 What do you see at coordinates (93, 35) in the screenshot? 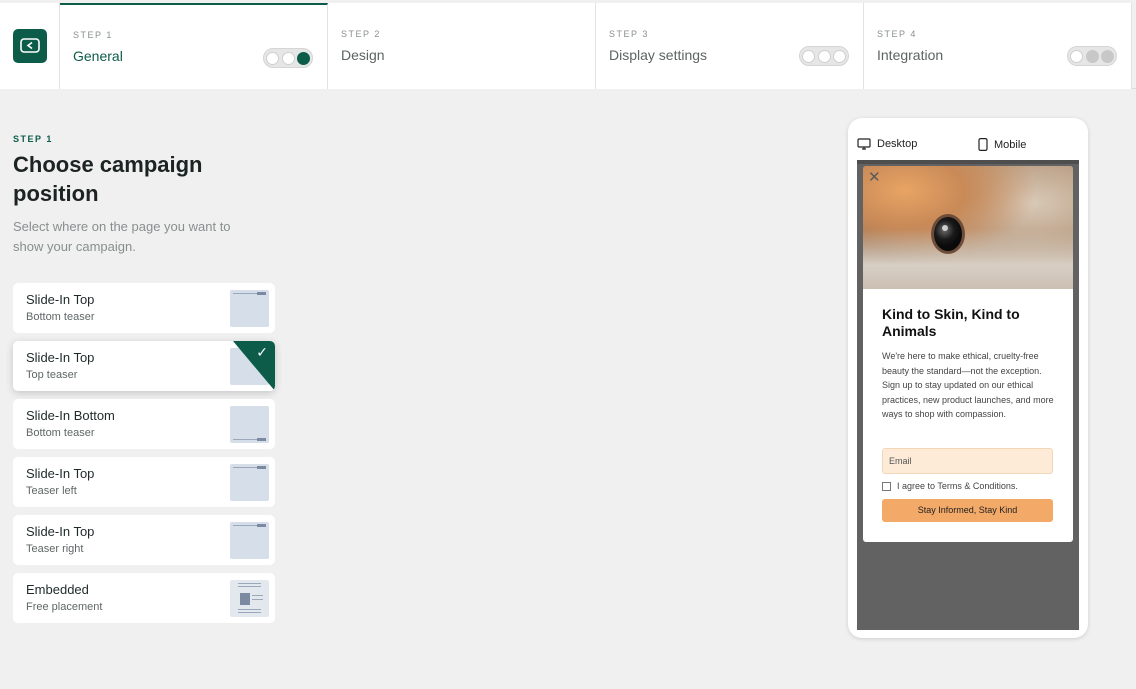
I see `step-number: STEP 1` at bounding box center [93, 35].